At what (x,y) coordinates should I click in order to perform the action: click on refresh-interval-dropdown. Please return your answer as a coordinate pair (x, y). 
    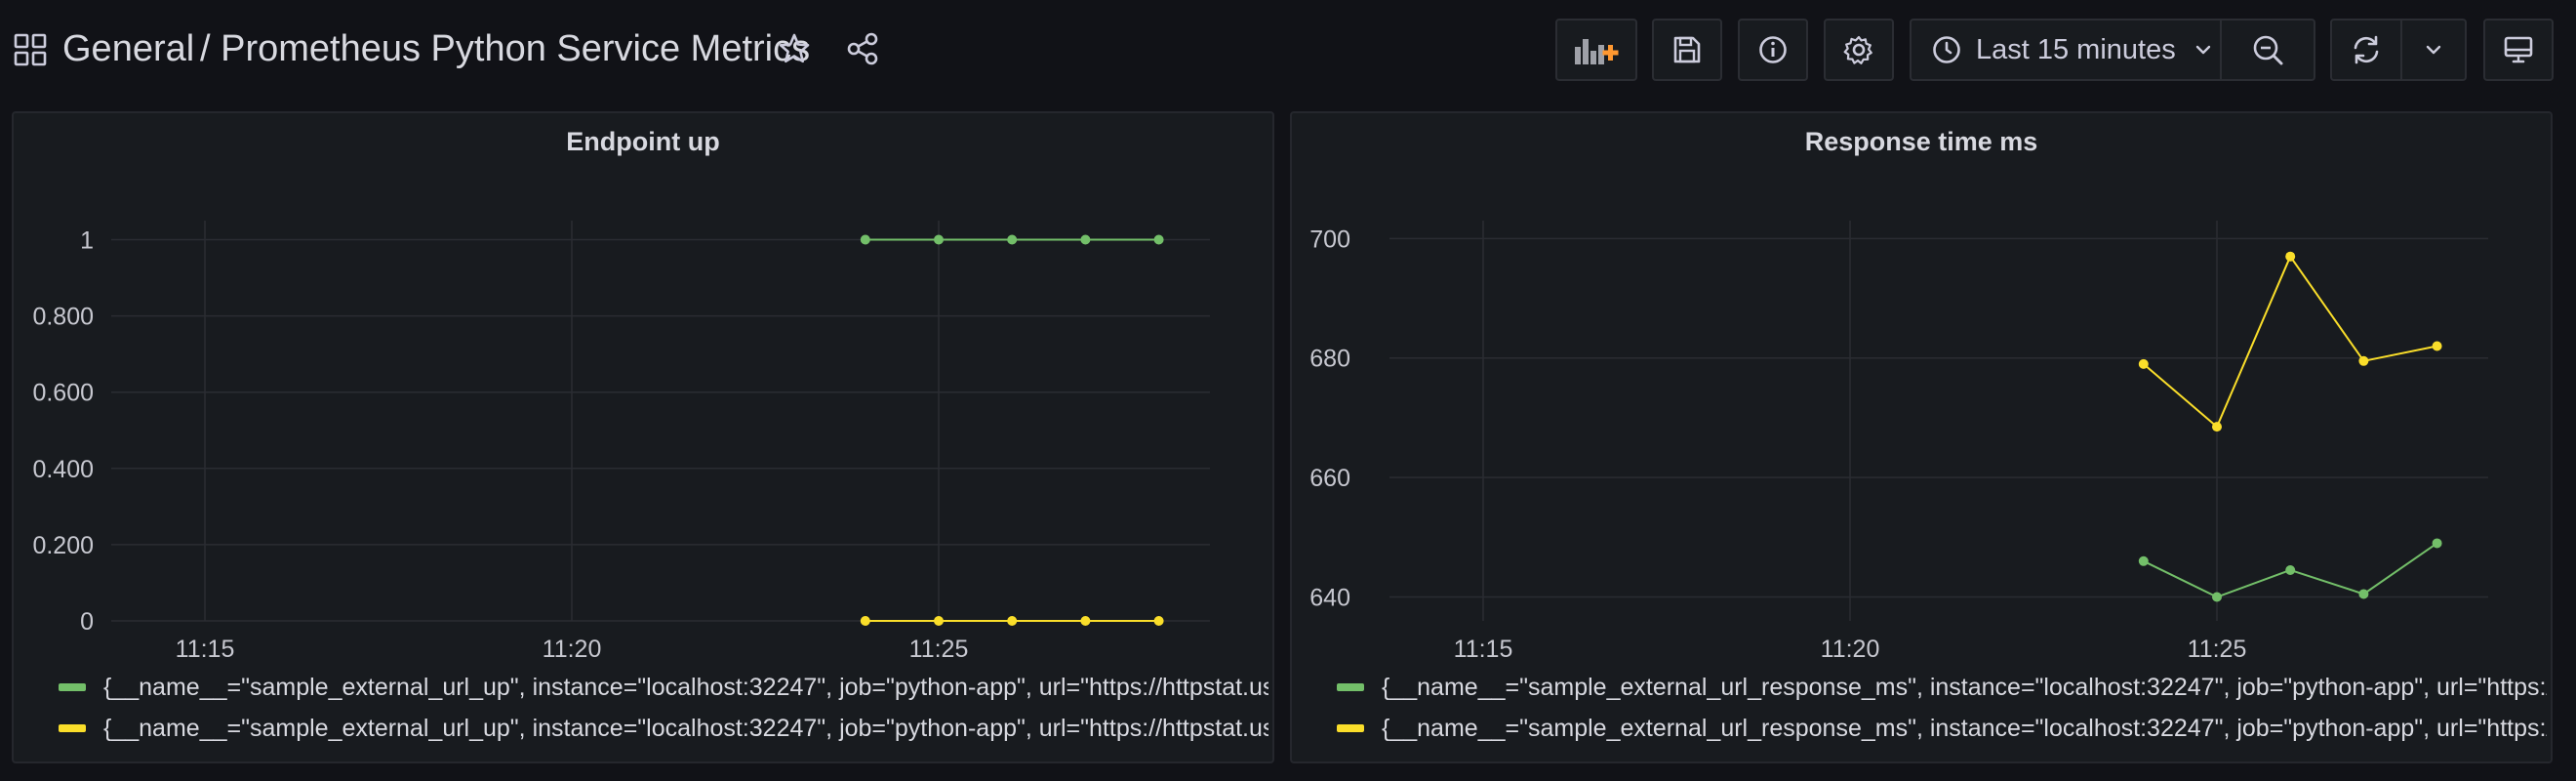
    Looking at the image, I should click on (2433, 50).